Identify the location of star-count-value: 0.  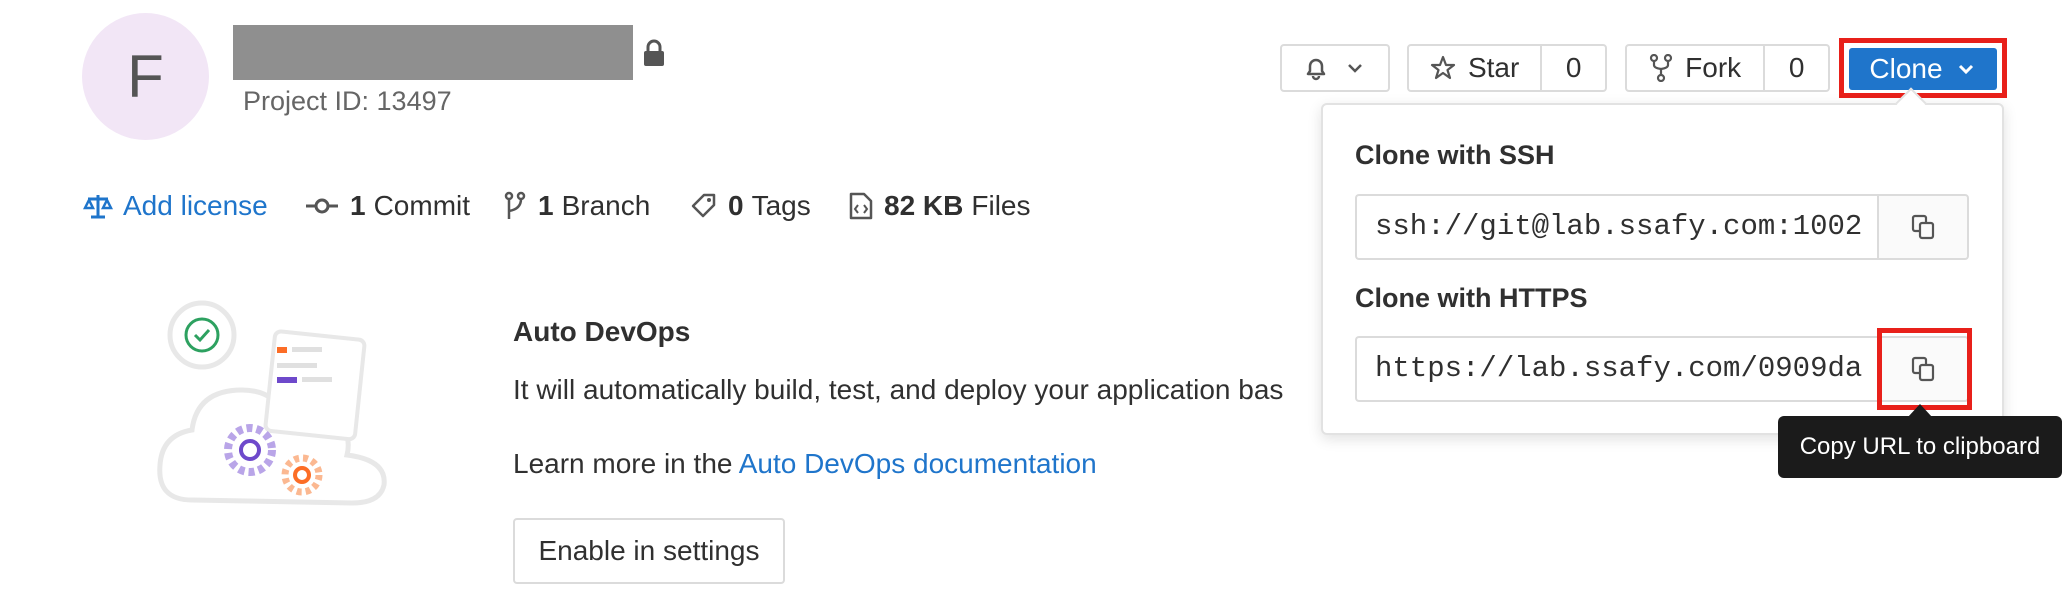
(1573, 67).